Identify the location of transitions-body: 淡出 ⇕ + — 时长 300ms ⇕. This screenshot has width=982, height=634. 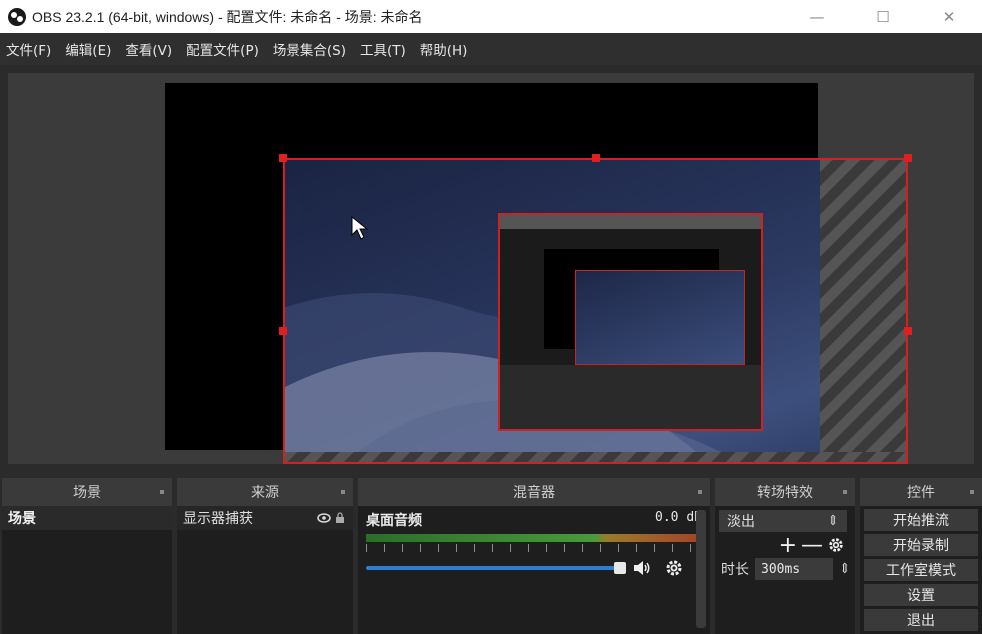
(785, 572).